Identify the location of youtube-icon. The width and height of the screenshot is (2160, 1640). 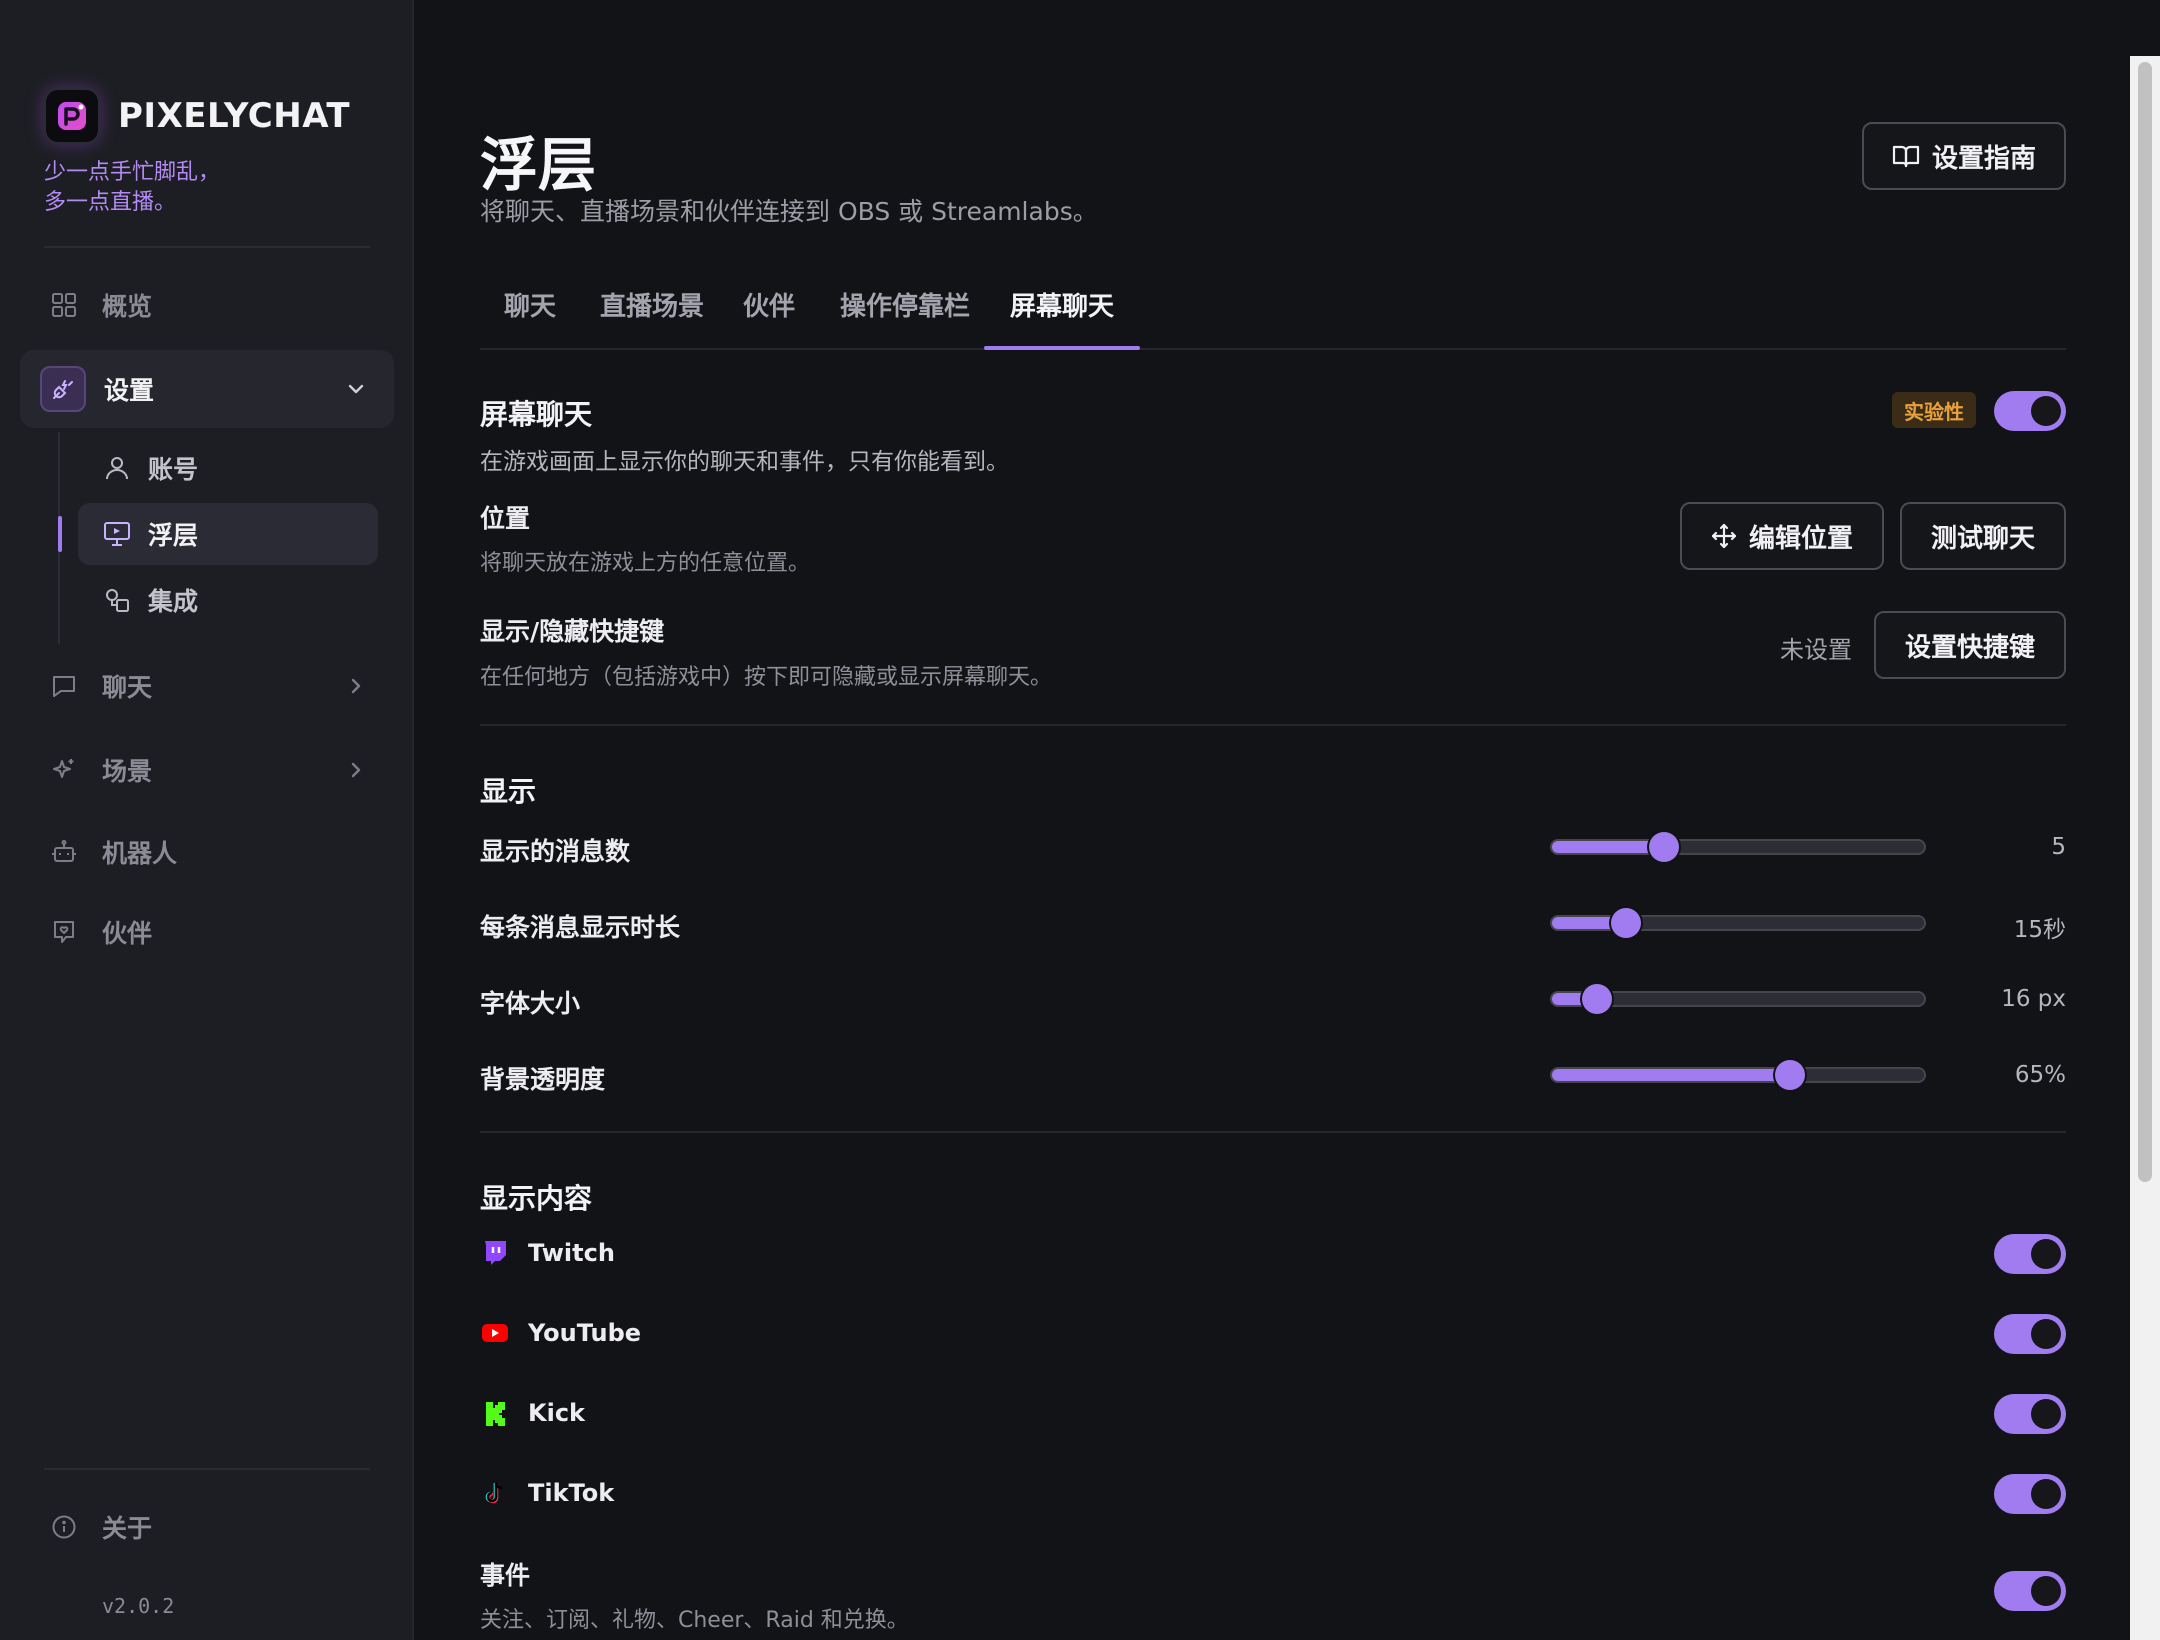
(495, 1333).